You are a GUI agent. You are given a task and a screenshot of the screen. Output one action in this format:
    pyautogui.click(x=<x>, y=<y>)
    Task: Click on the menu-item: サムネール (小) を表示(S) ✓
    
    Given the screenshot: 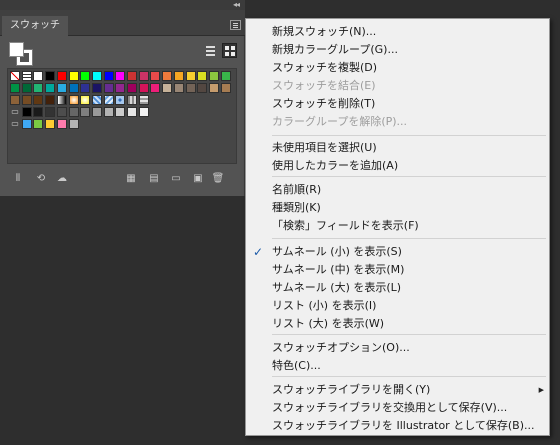 What is the action you would take?
    pyautogui.click(x=397, y=252)
    